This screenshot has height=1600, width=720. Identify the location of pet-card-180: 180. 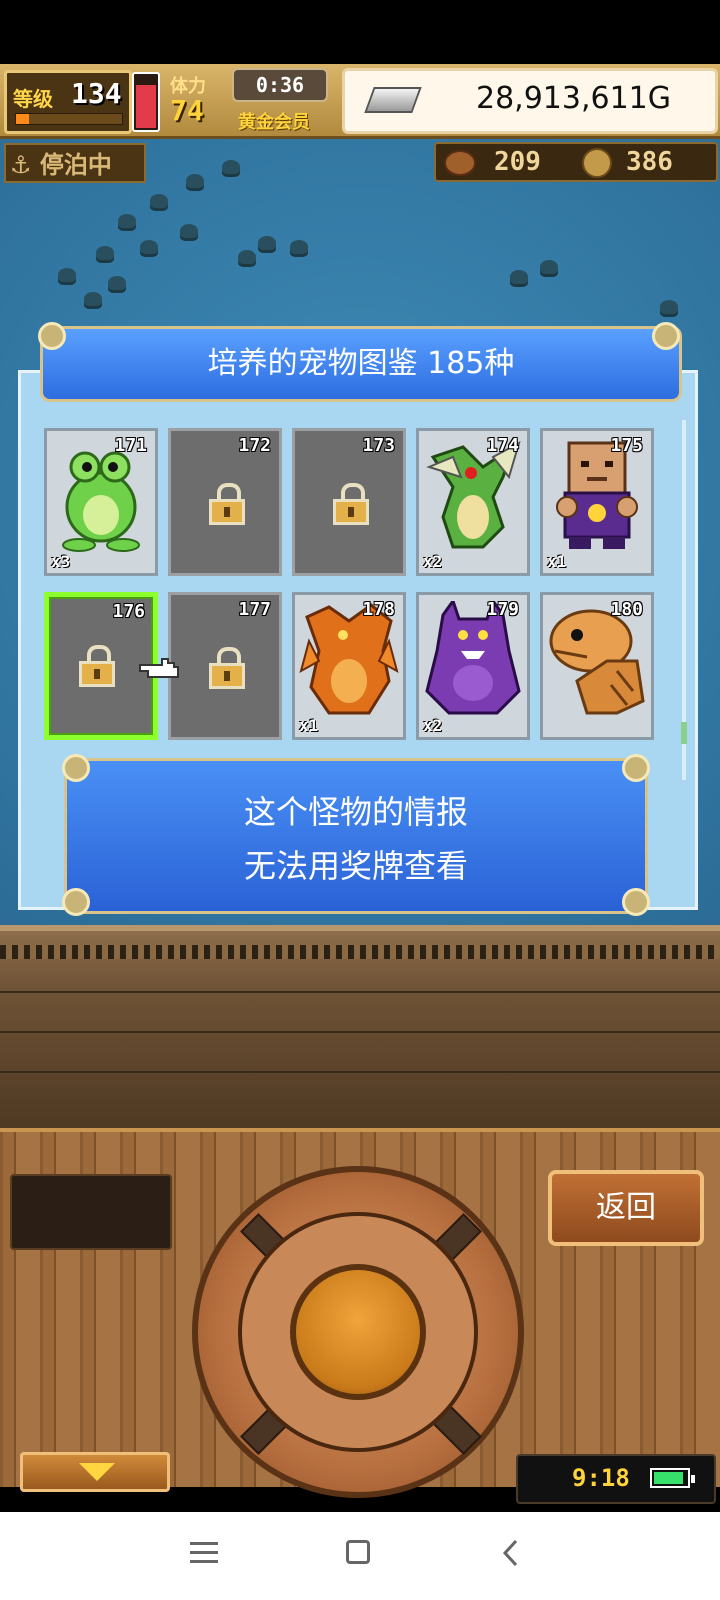
(597, 666).